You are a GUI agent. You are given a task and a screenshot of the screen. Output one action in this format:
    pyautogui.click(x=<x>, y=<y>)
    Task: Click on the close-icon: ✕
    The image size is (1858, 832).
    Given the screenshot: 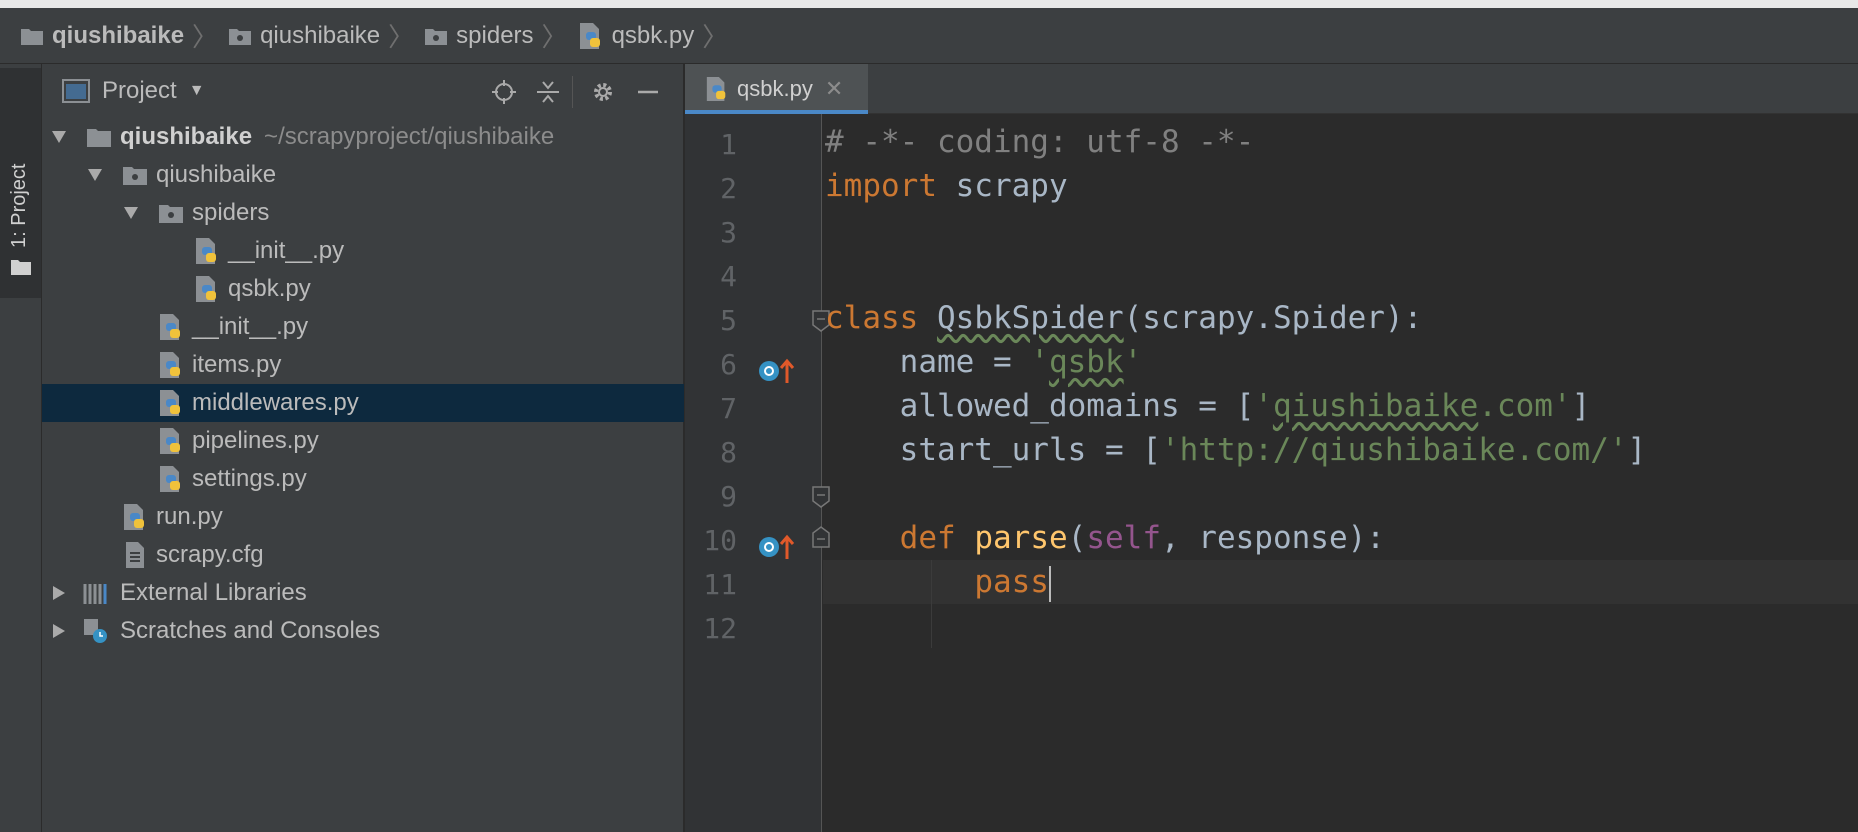 What is the action you would take?
    pyautogui.click(x=834, y=89)
    